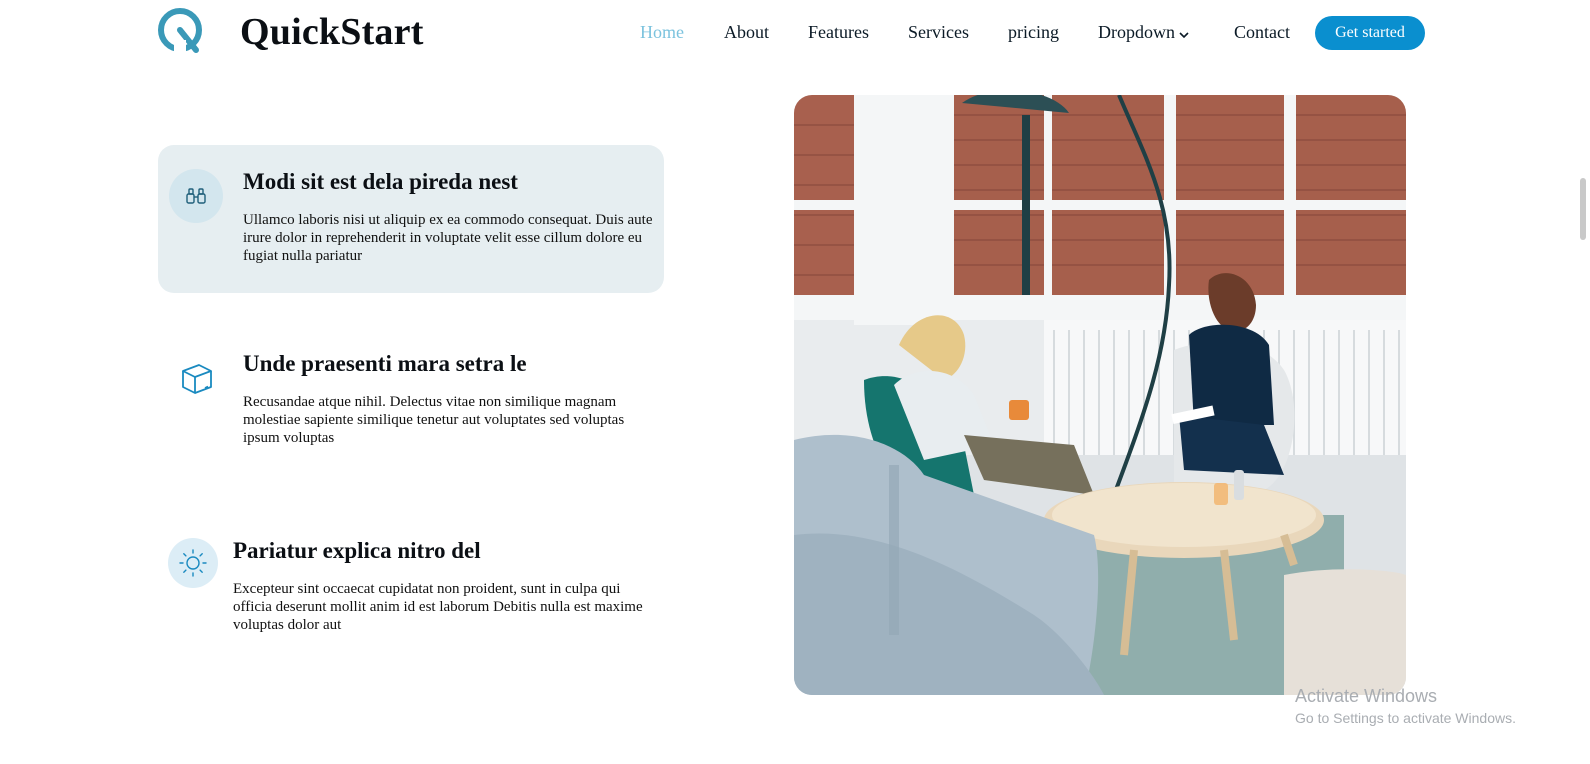  What do you see at coordinates (196, 196) in the screenshot?
I see `binoculars-icon` at bounding box center [196, 196].